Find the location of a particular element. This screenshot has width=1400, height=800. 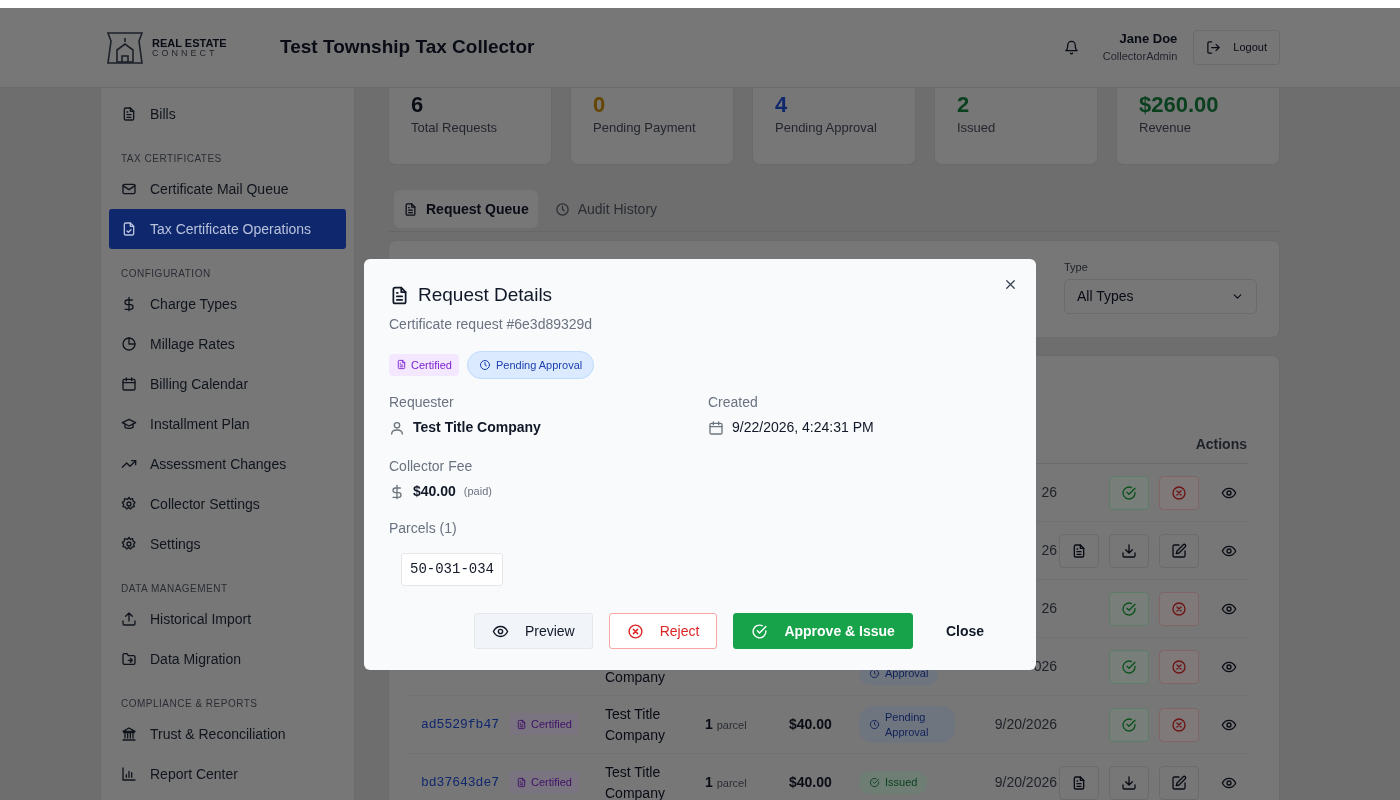

sidebar-item: Bills is located at coordinates (227, 114).